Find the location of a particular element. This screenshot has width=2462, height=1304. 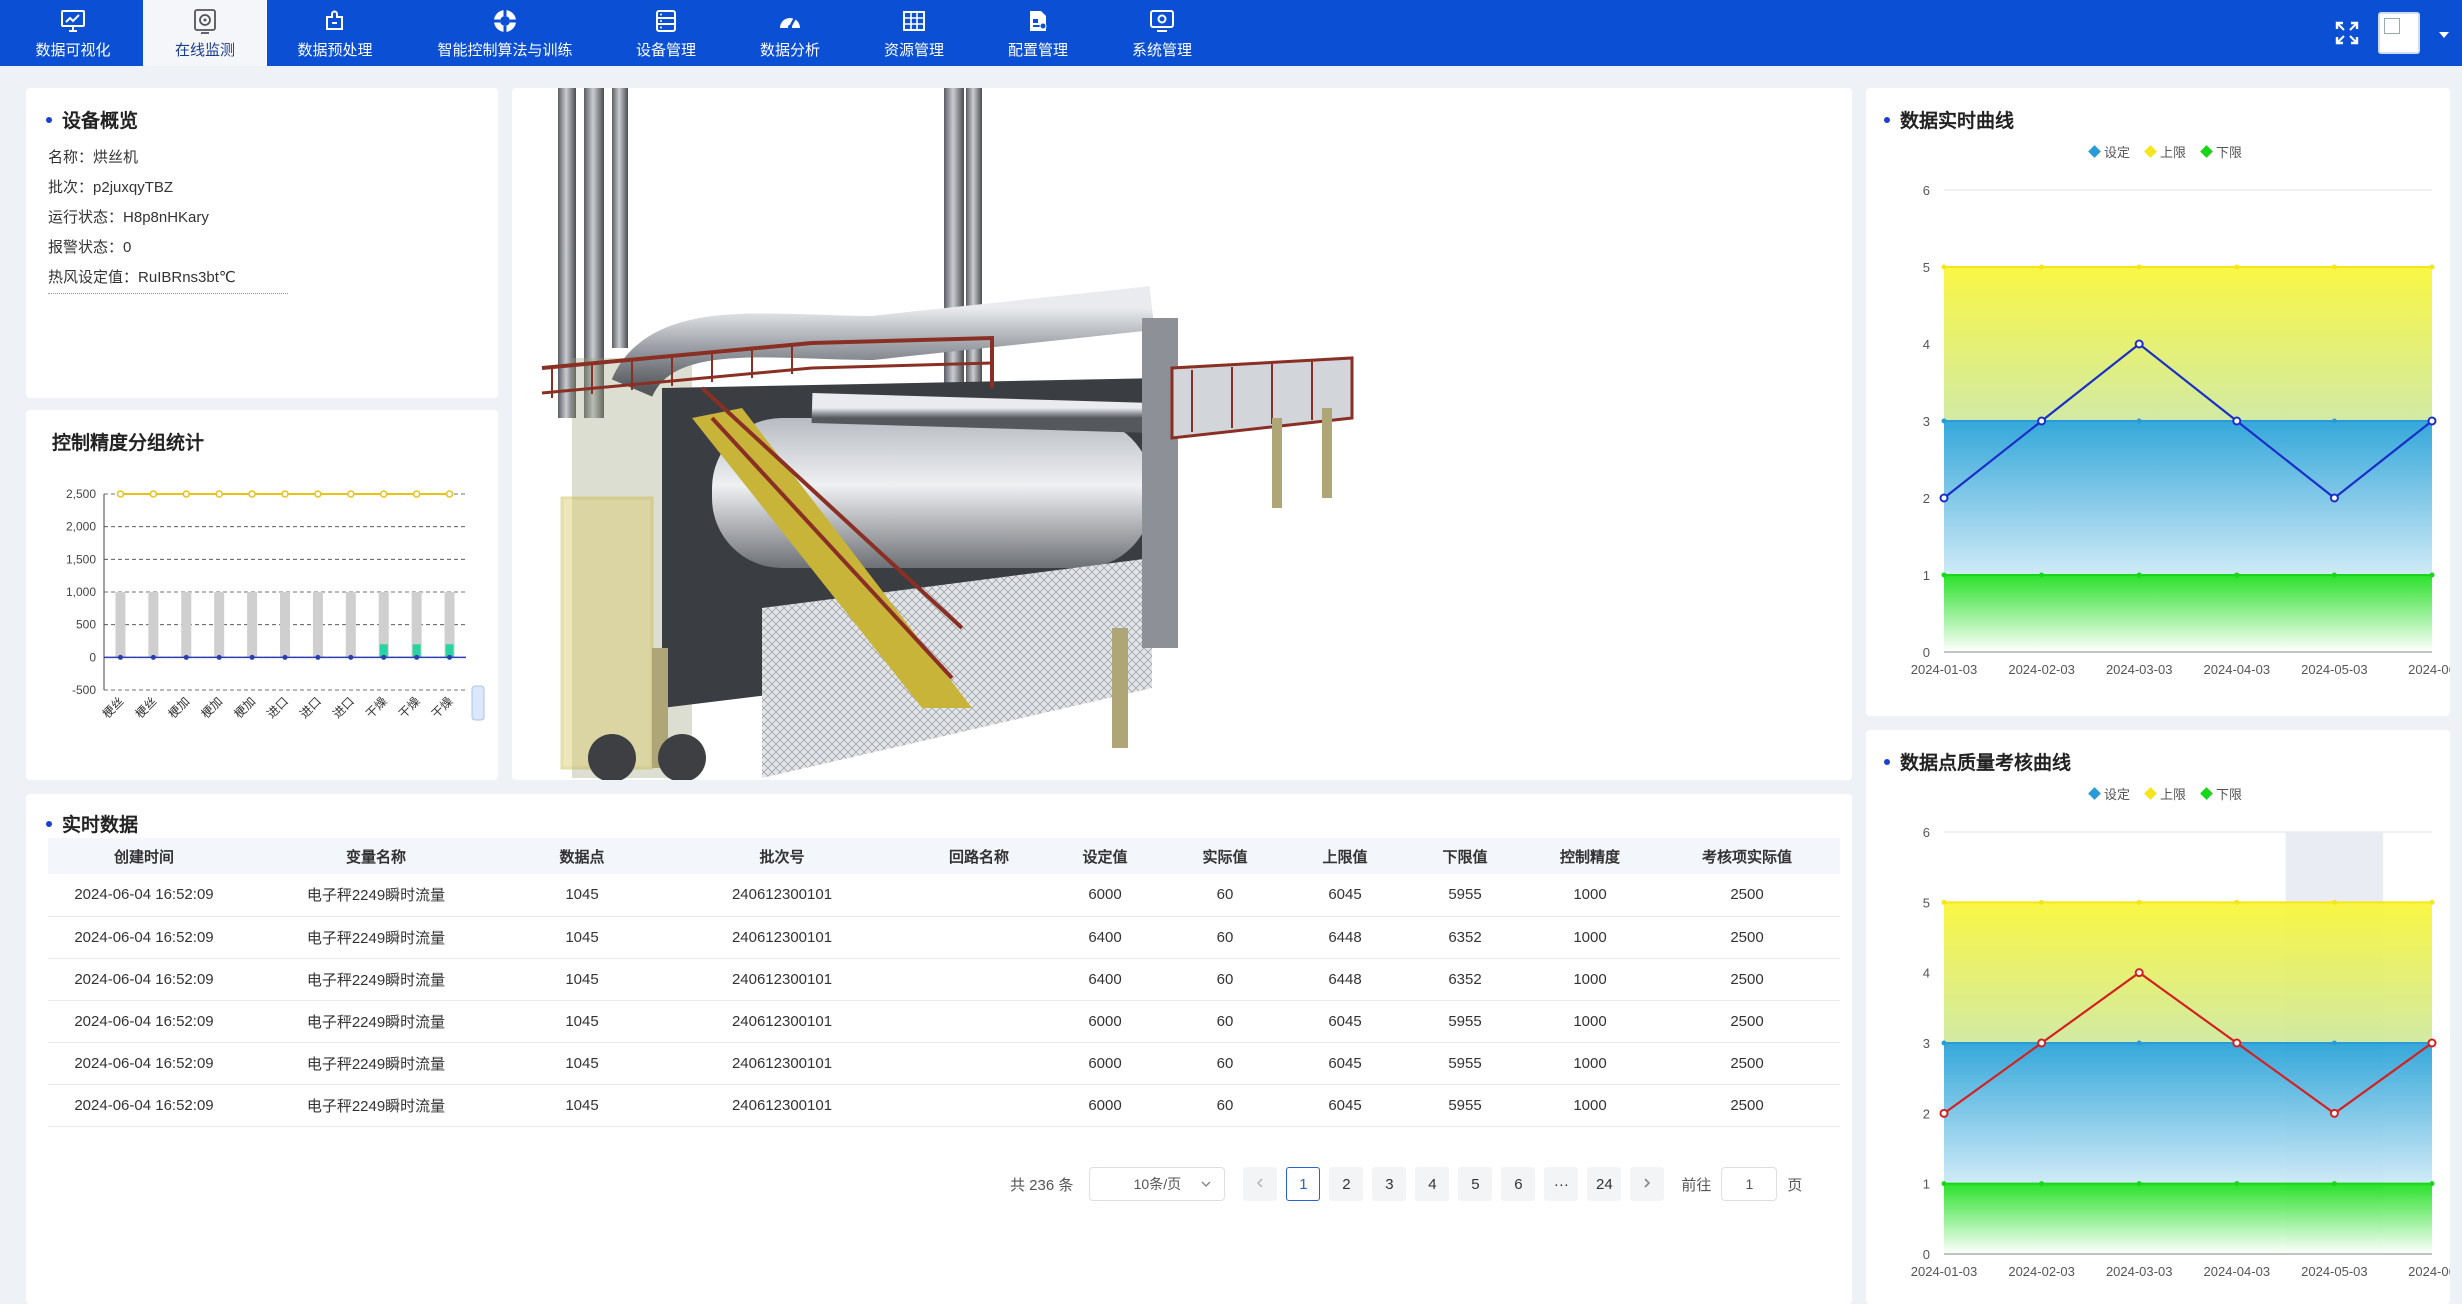

table-cell: 5955 is located at coordinates (1465, 1021).